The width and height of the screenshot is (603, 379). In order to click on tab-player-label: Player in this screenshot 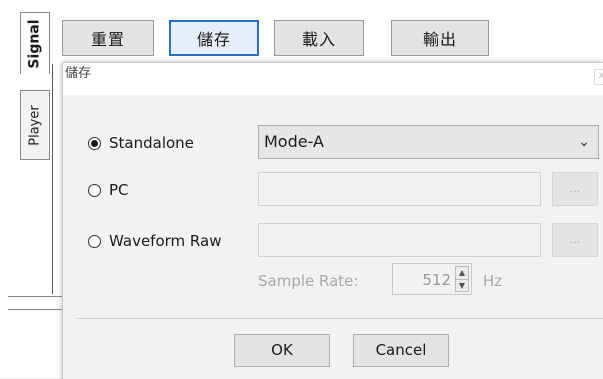, I will do `click(35, 125)`.